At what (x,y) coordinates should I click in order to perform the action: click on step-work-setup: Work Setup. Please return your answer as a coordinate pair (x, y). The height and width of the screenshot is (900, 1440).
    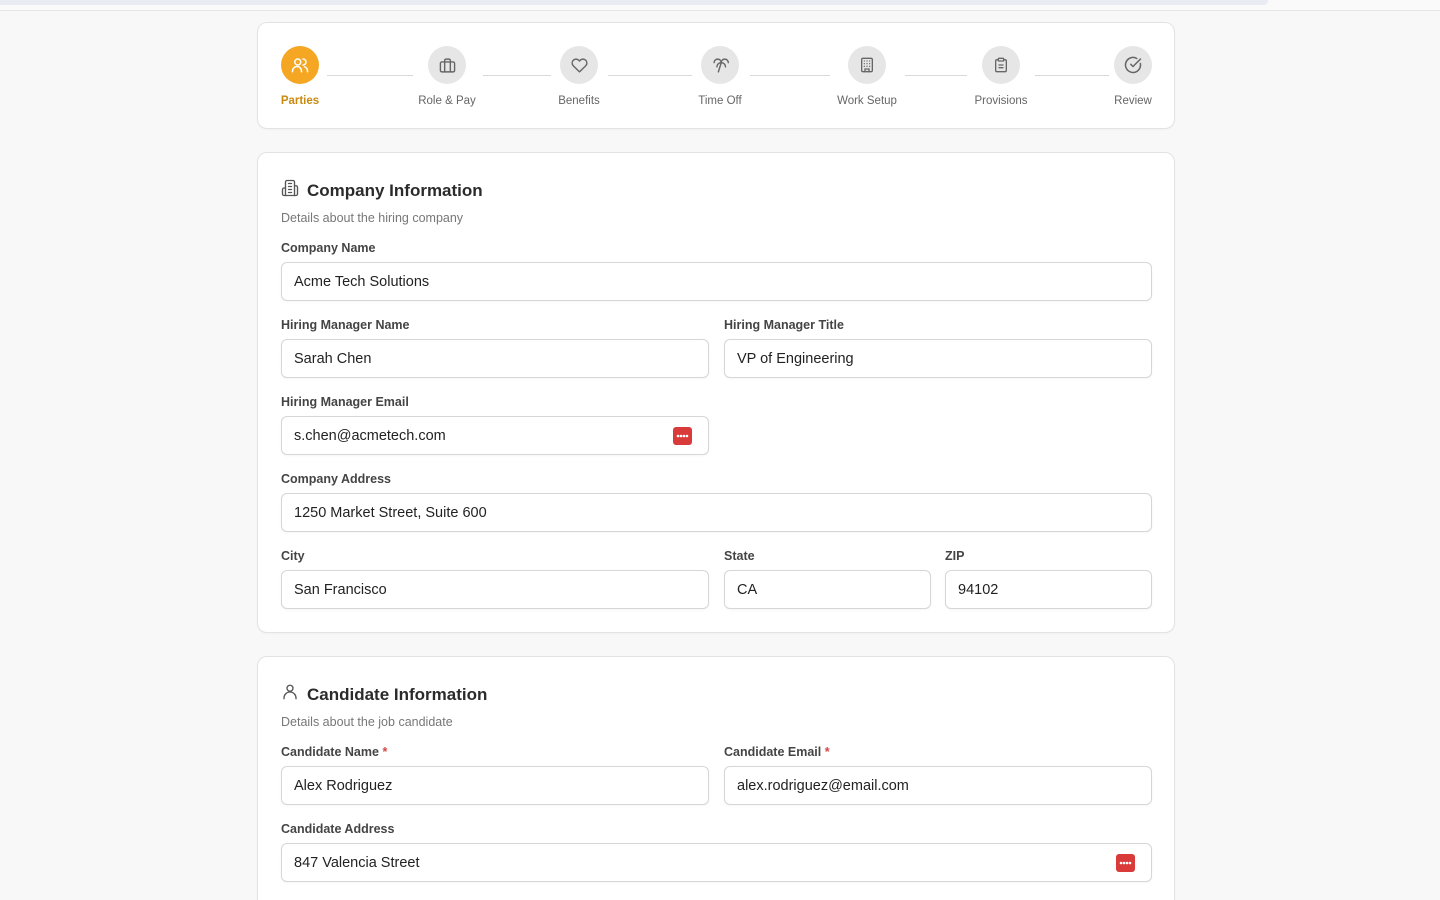
    Looking at the image, I should click on (867, 76).